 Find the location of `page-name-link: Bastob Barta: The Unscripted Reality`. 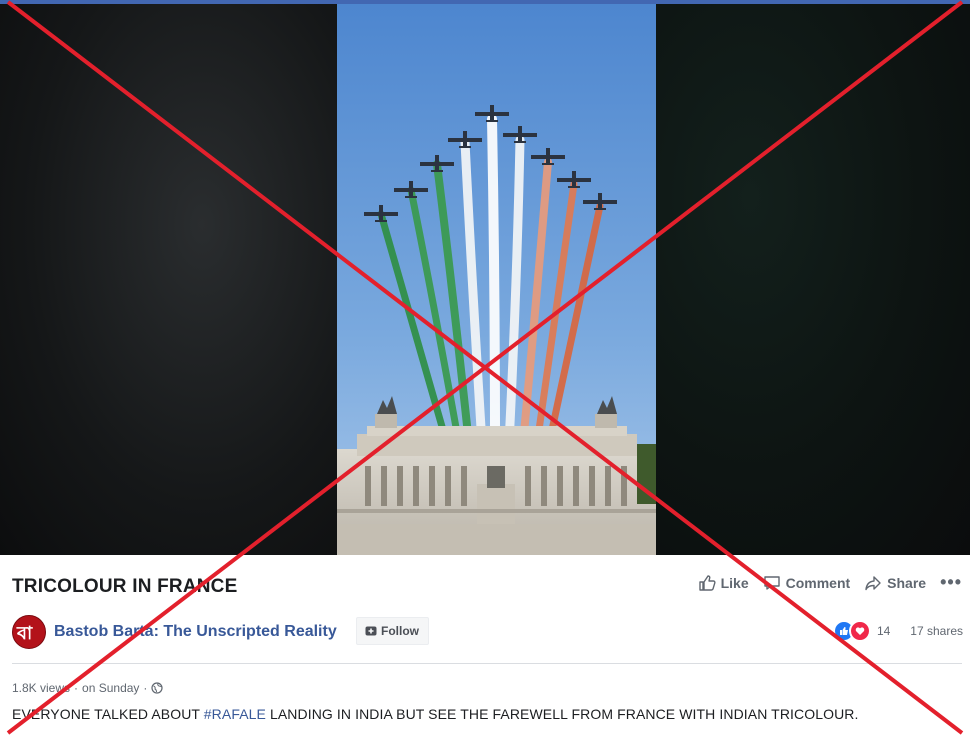

page-name-link: Bastob Barta: The Unscripted Reality is located at coordinates (195, 632).